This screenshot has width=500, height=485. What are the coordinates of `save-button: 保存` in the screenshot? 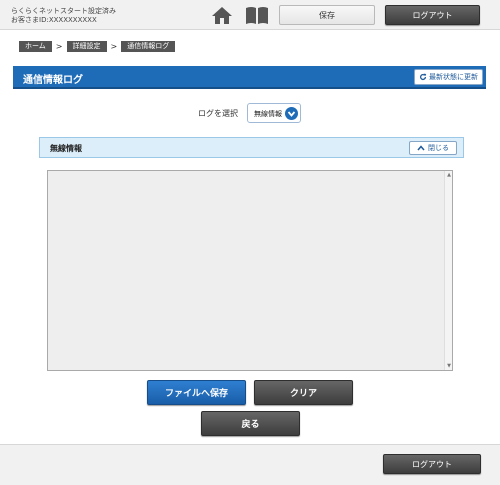 It's located at (327, 15).